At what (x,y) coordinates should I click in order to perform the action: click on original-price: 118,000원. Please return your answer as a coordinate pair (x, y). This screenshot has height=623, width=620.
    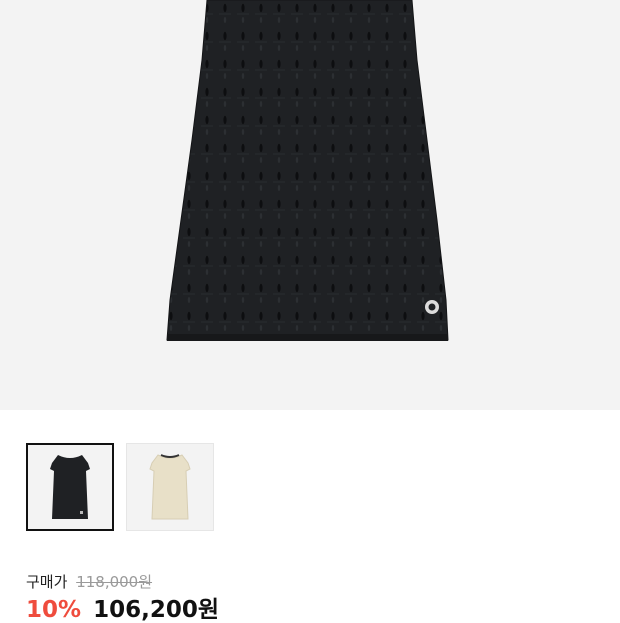
    Looking at the image, I should click on (114, 582).